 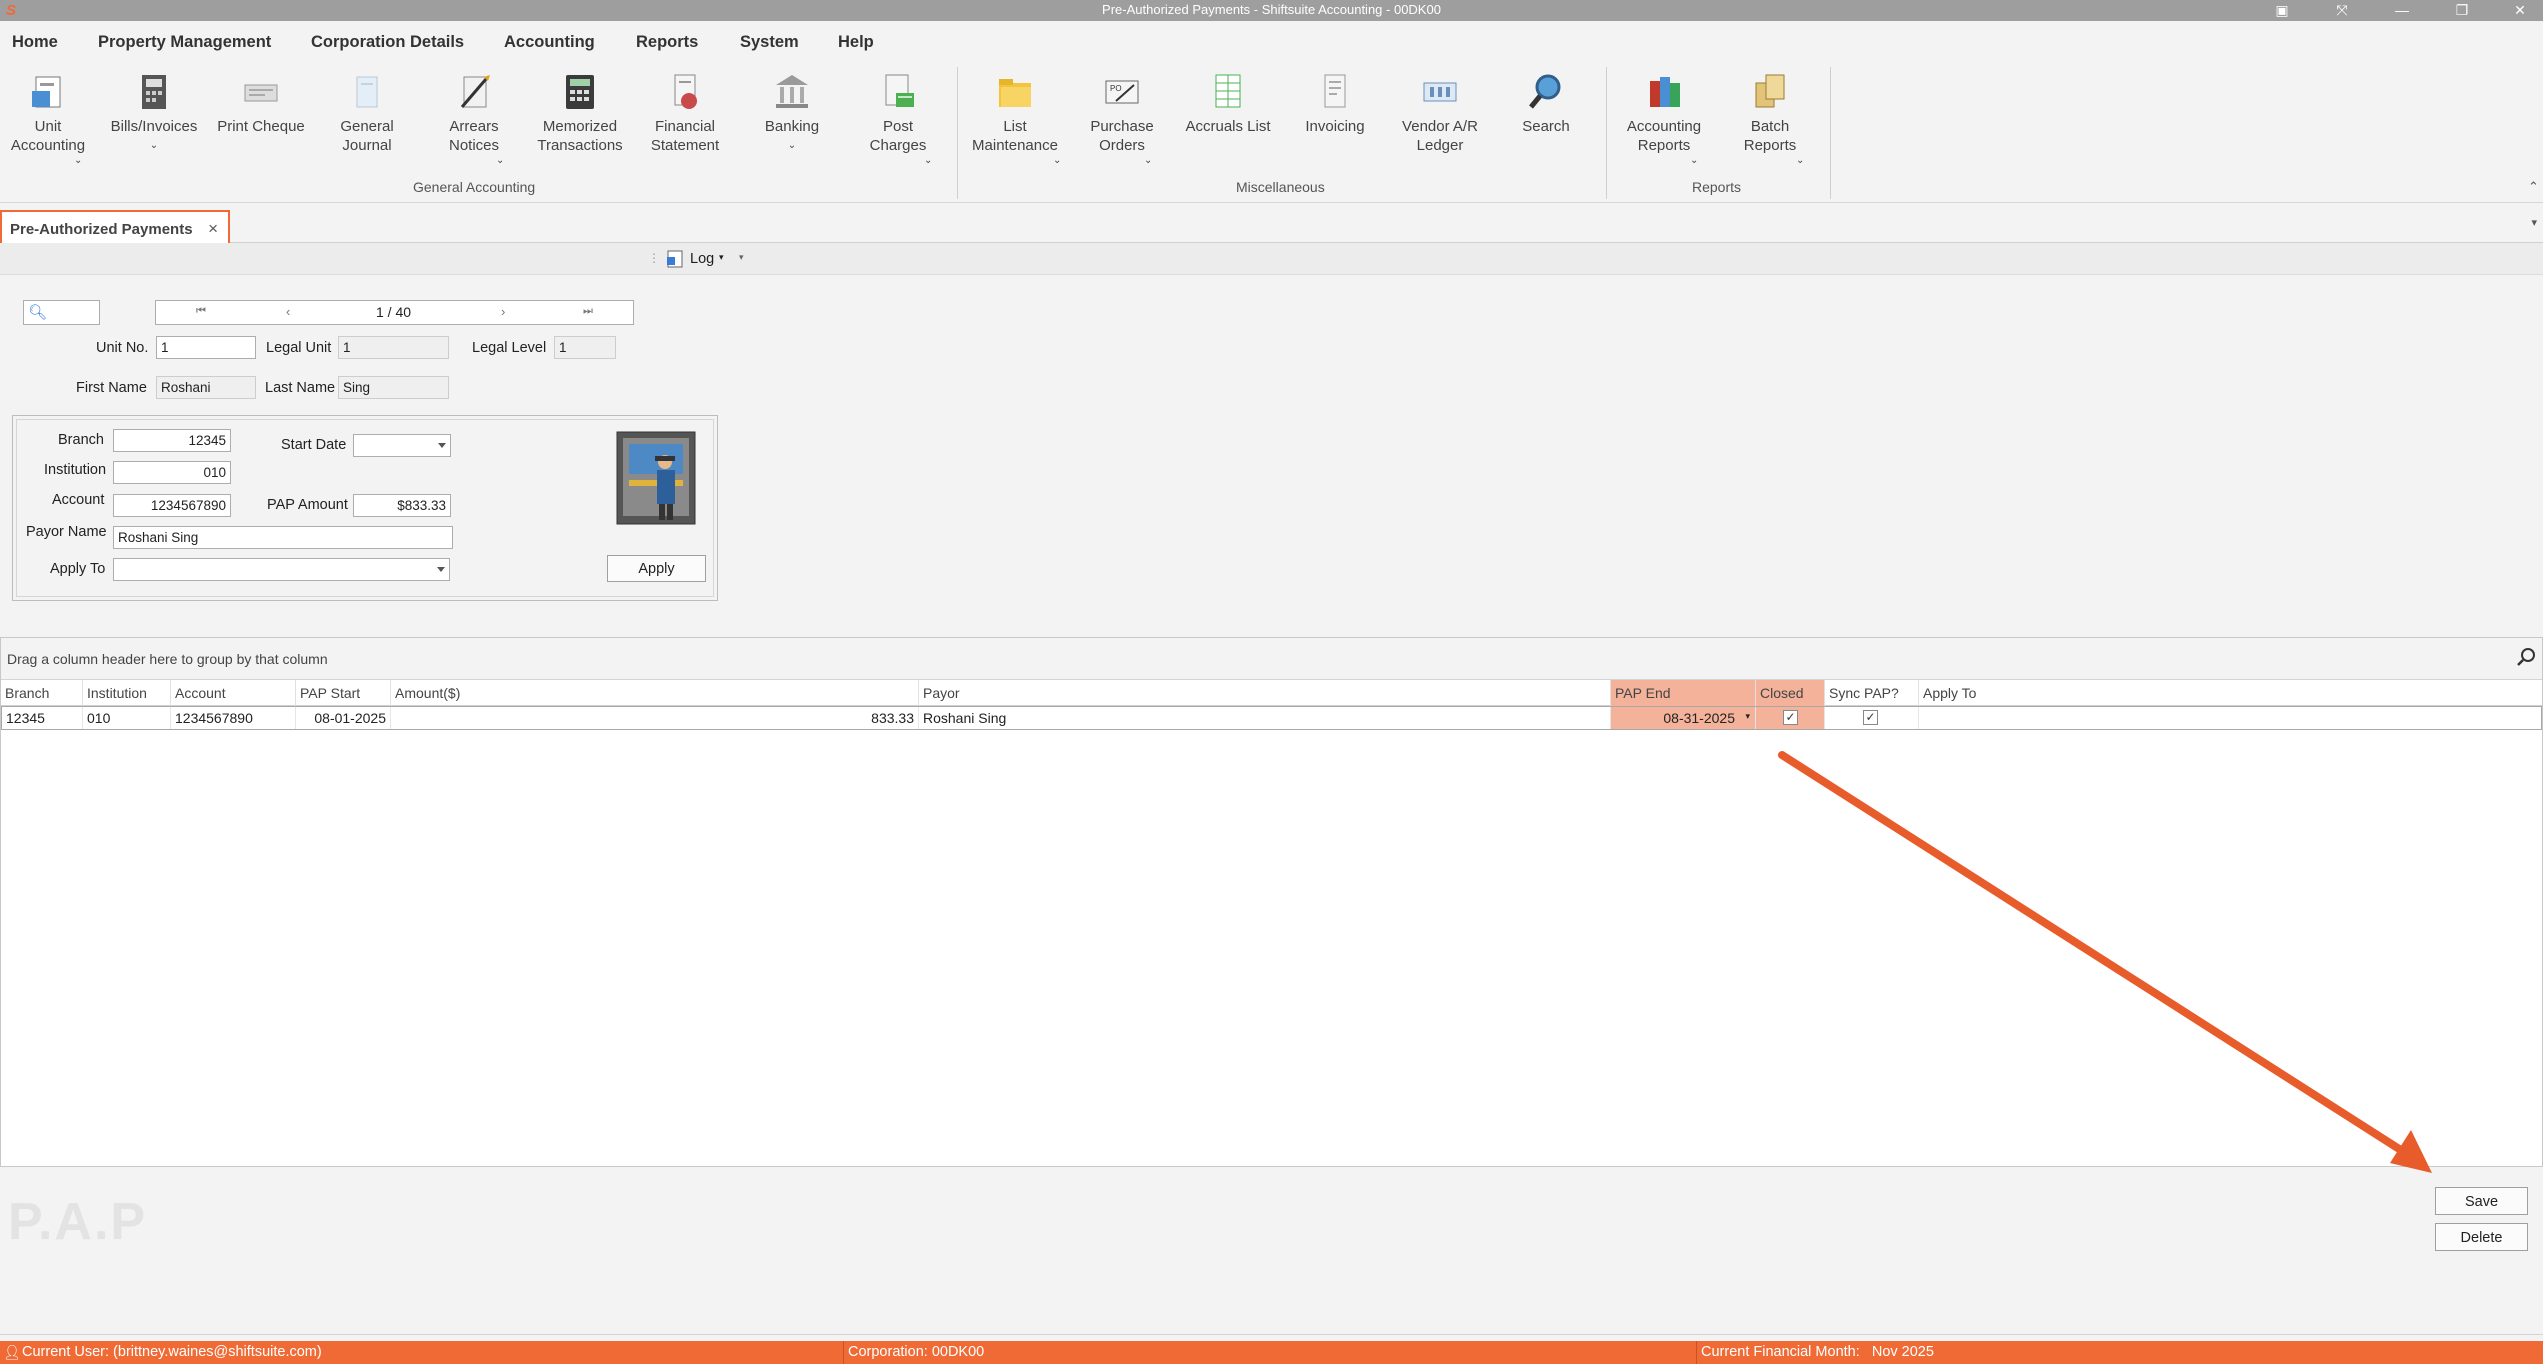 I want to click on column-header-pap-end: PAP End, so click(x=1683, y=693).